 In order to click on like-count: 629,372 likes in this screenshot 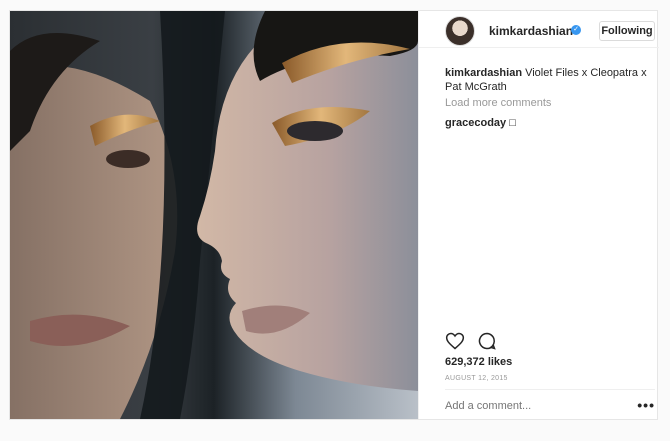, I will do `click(478, 362)`.